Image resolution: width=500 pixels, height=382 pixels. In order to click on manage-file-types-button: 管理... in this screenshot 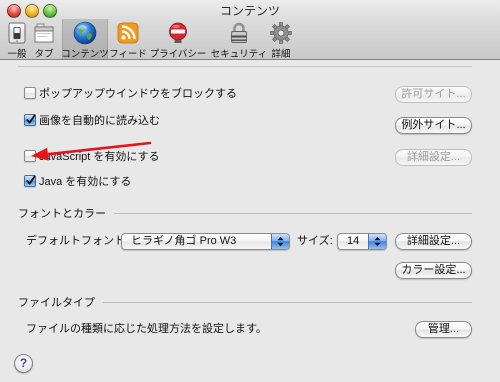, I will do `click(443, 329)`.